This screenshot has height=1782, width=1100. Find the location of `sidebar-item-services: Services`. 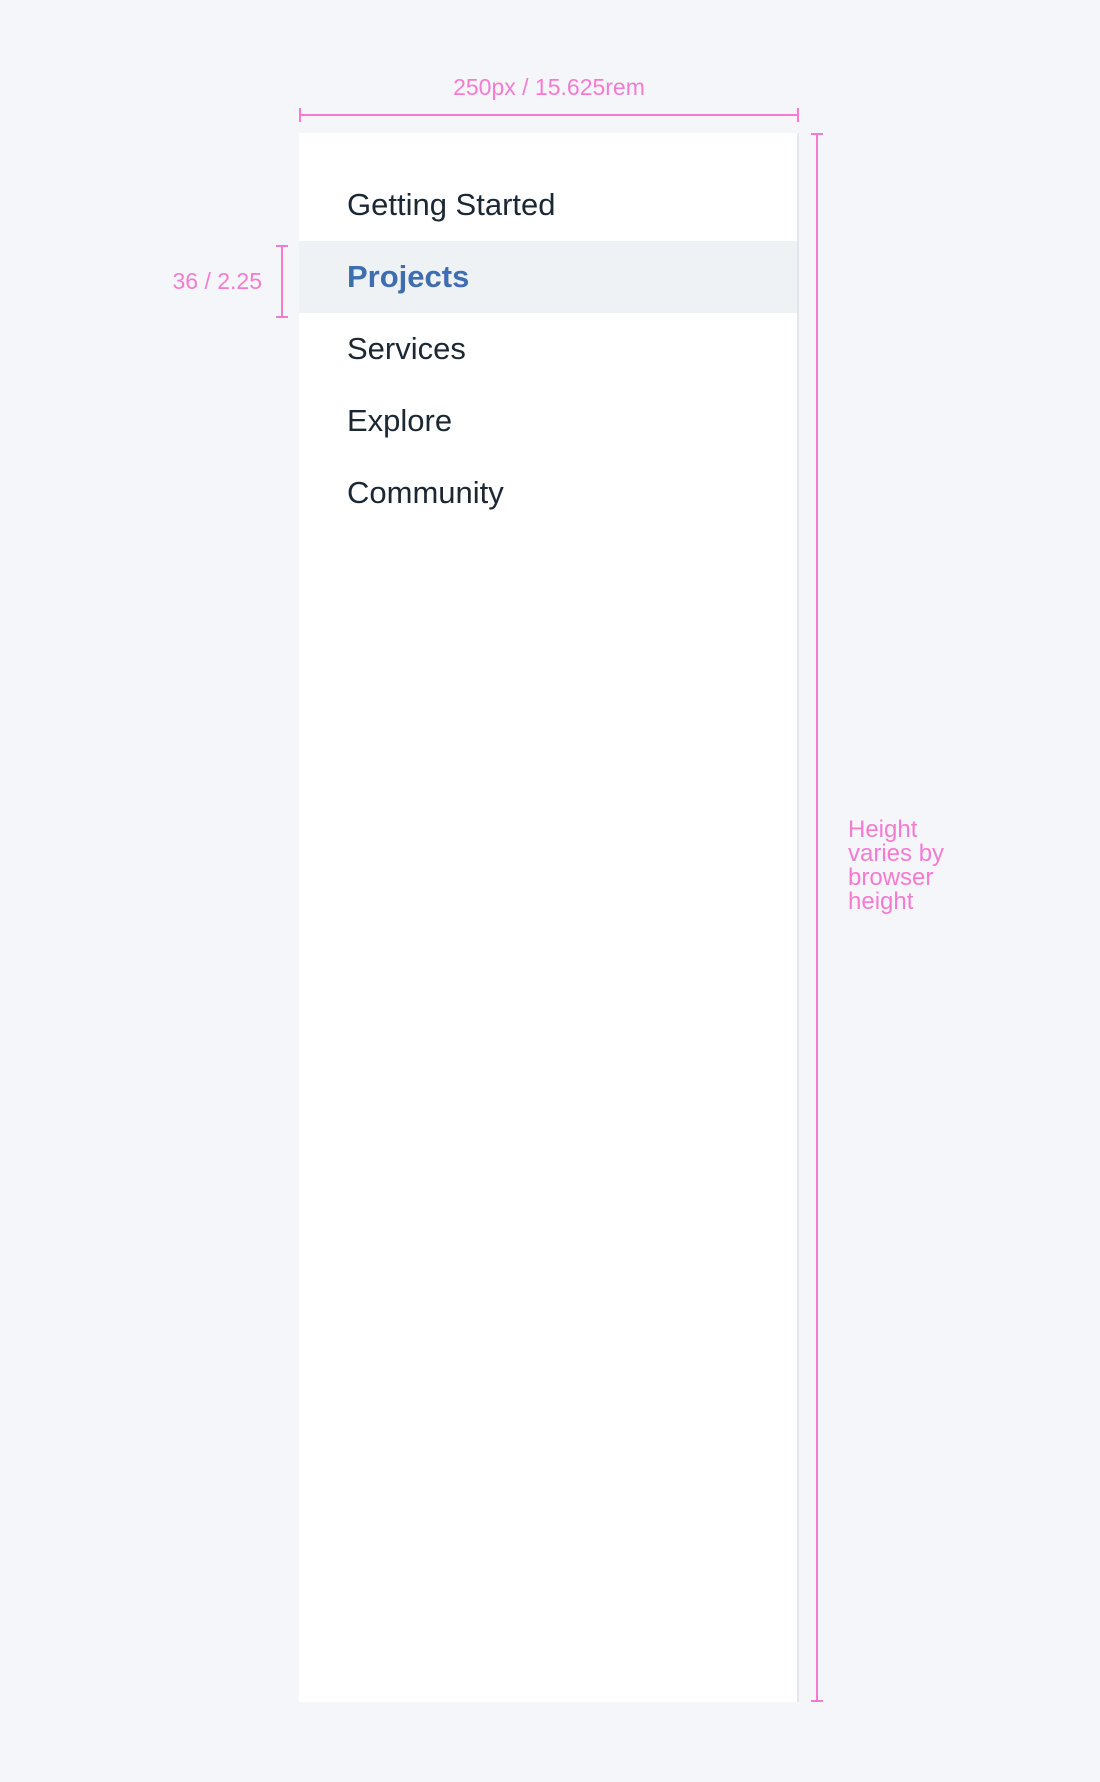

sidebar-item-services: Services is located at coordinates (548, 349).